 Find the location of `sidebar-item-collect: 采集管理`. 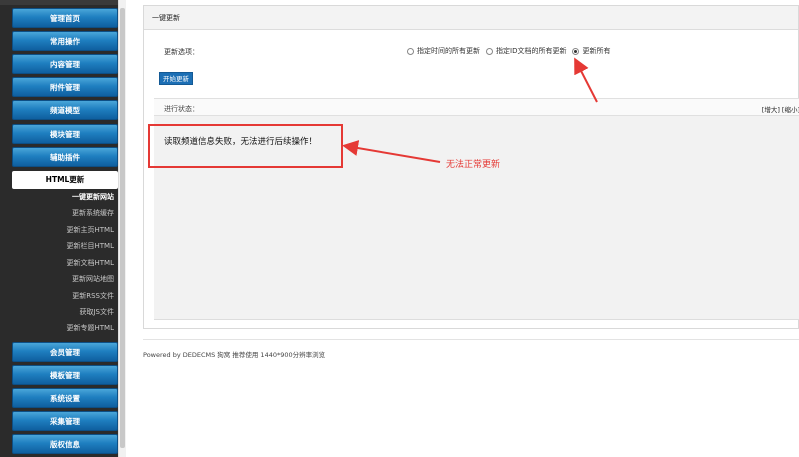

sidebar-item-collect: 采集管理 is located at coordinates (65, 421).